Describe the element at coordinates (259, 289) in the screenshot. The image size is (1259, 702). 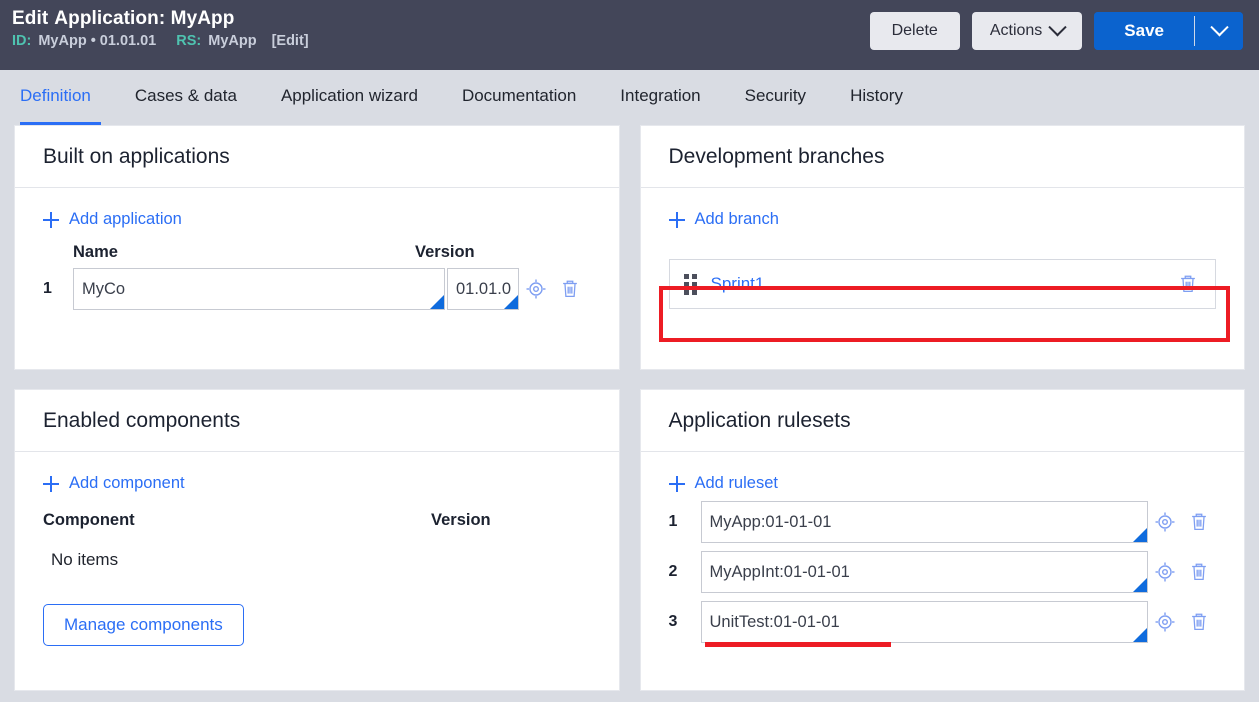
I see `built-on-name-input: MyCo` at that location.